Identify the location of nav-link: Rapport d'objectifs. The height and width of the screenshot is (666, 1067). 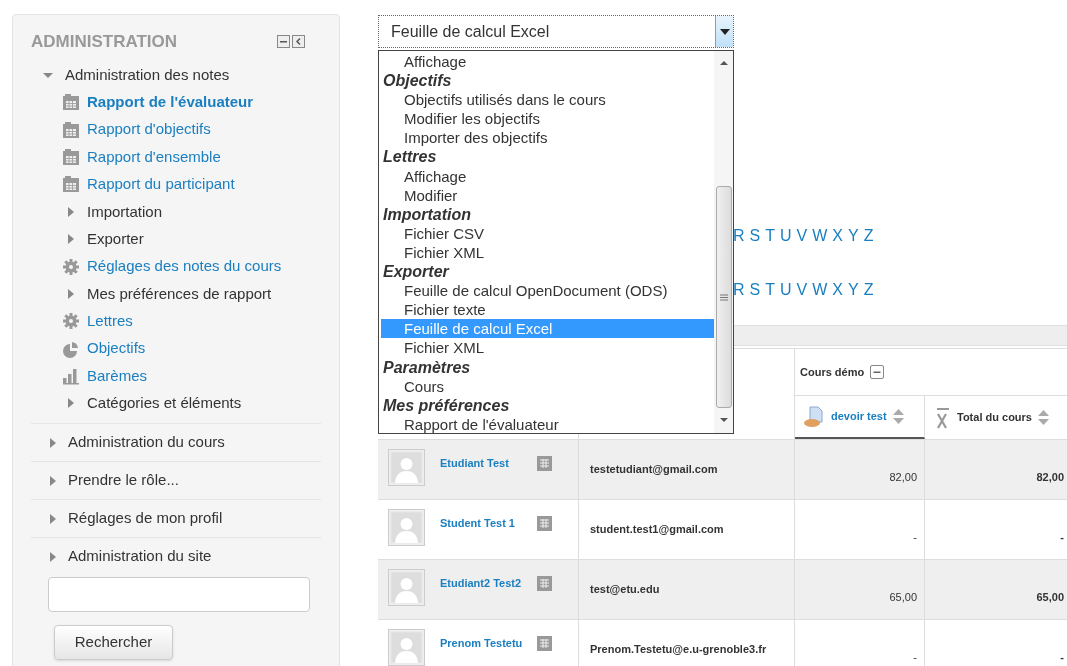
(149, 129).